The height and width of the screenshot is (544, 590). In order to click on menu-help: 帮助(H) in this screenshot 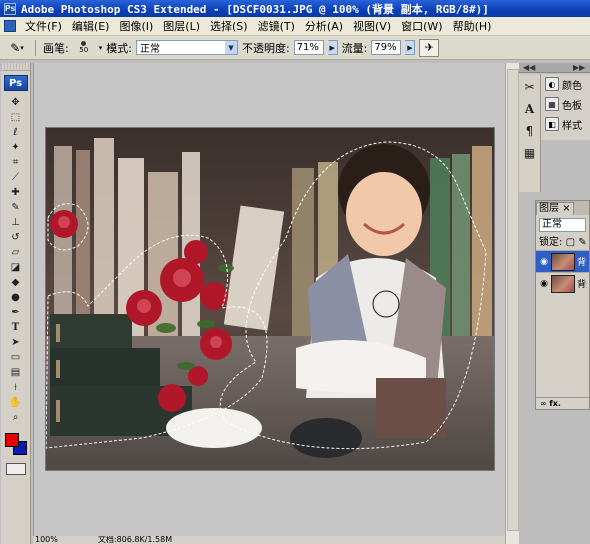, I will do `click(472, 26)`.